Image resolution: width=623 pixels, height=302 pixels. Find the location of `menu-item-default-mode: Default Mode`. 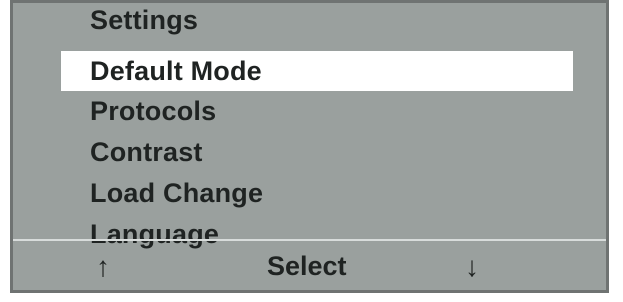

menu-item-default-mode: Default Mode is located at coordinates (317, 71).